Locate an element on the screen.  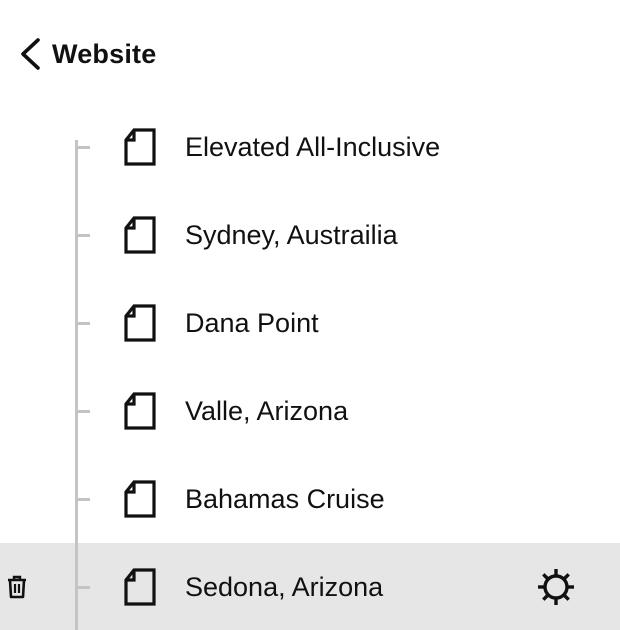
page-item: Bahamas Cruise is located at coordinates (310, 499).